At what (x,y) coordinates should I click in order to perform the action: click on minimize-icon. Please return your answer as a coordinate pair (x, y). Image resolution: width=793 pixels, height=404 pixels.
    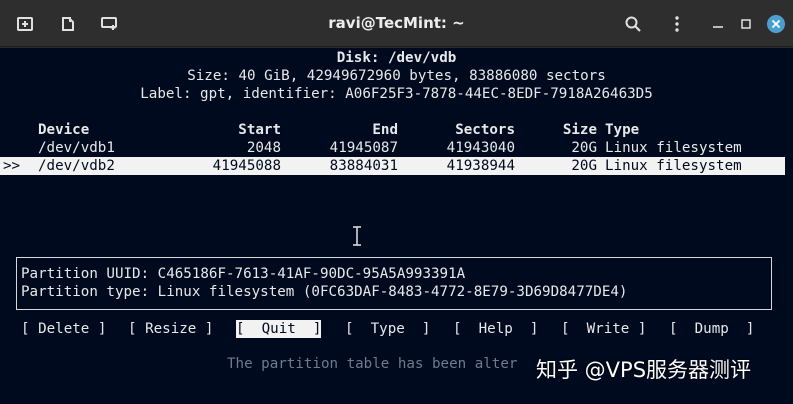
    Looking at the image, I should click on (718, 26).